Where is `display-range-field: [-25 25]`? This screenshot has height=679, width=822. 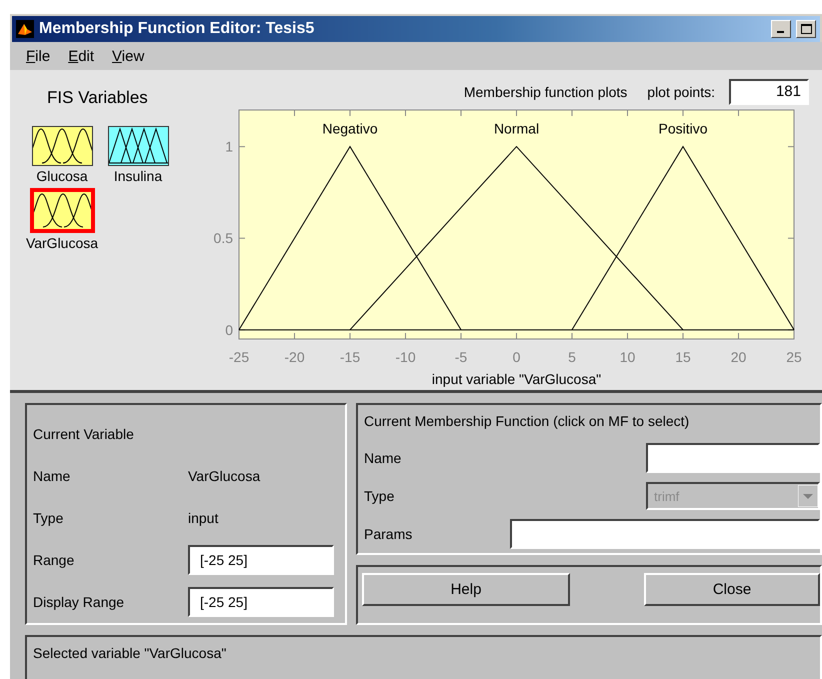 display-range-field: [-25 25] is located at coordinates (261, 602).